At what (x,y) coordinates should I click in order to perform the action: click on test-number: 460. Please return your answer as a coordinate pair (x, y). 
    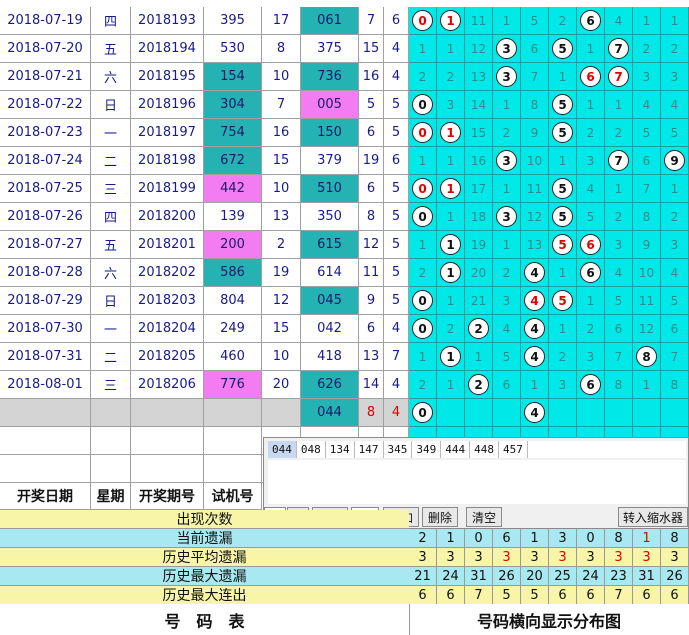
    Looking at the image, I should click on (233, 357).